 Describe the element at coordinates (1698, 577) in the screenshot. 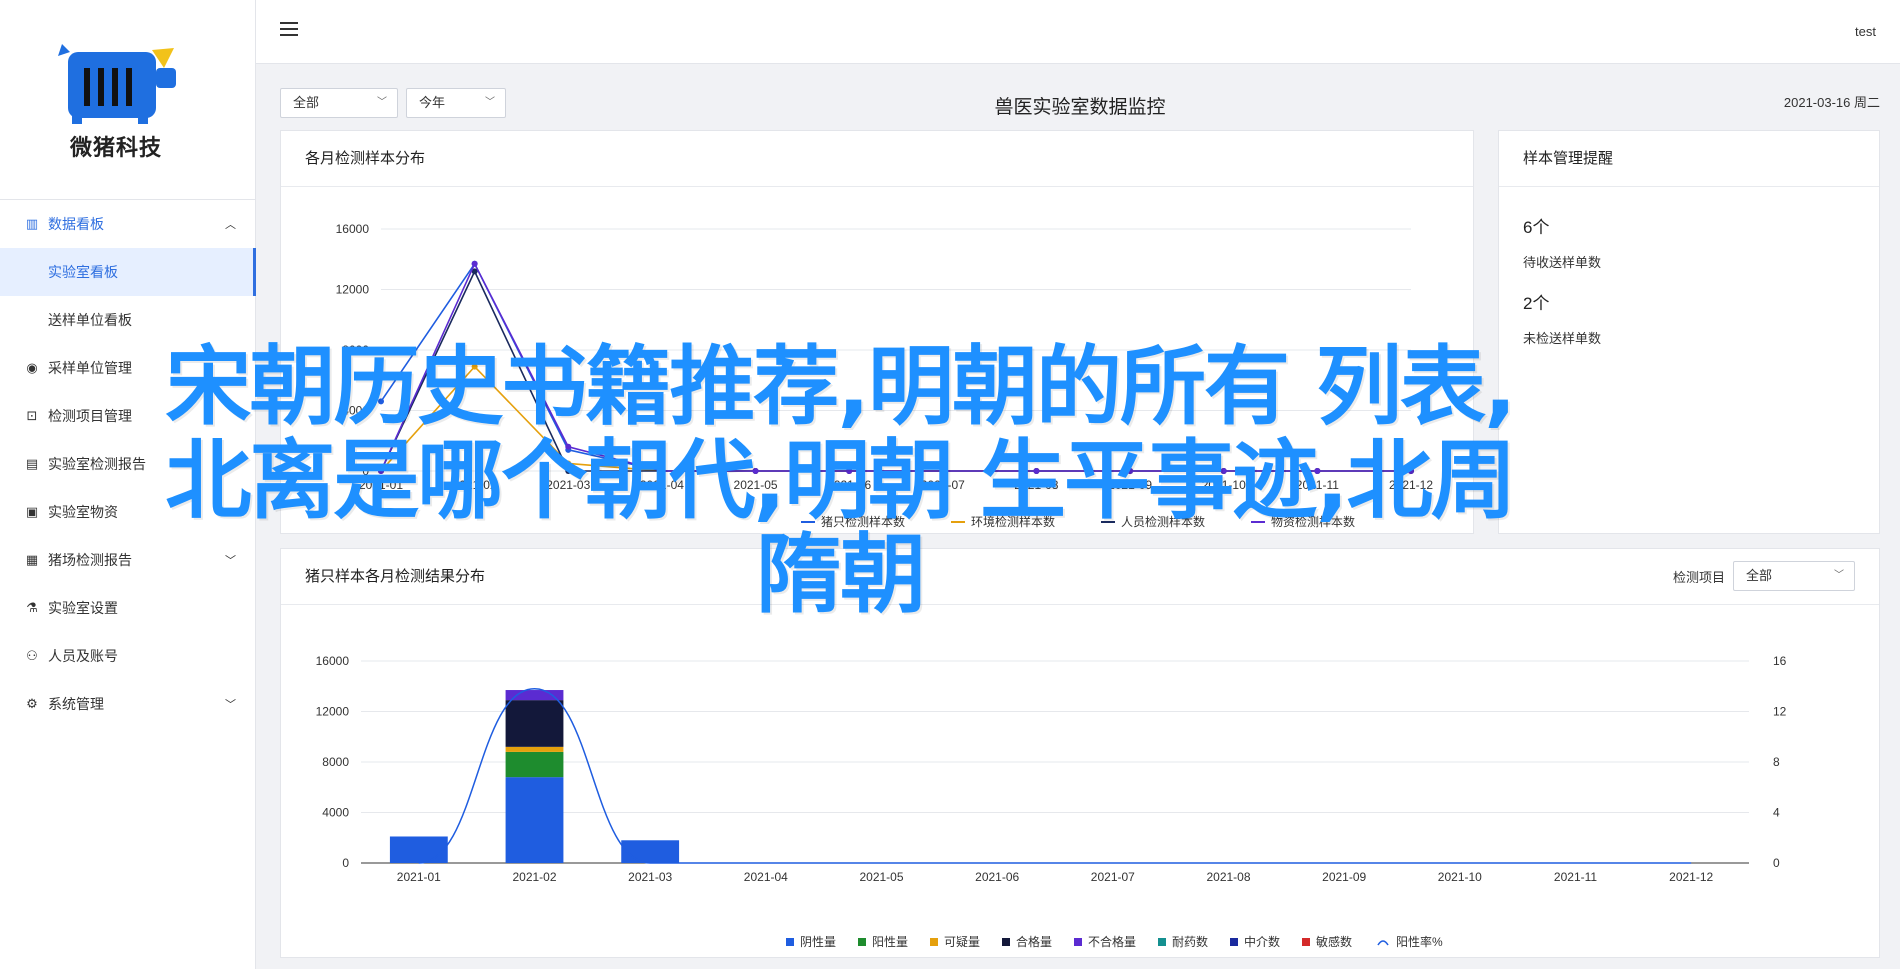

I see `filter-label: 检测项目` at that location.